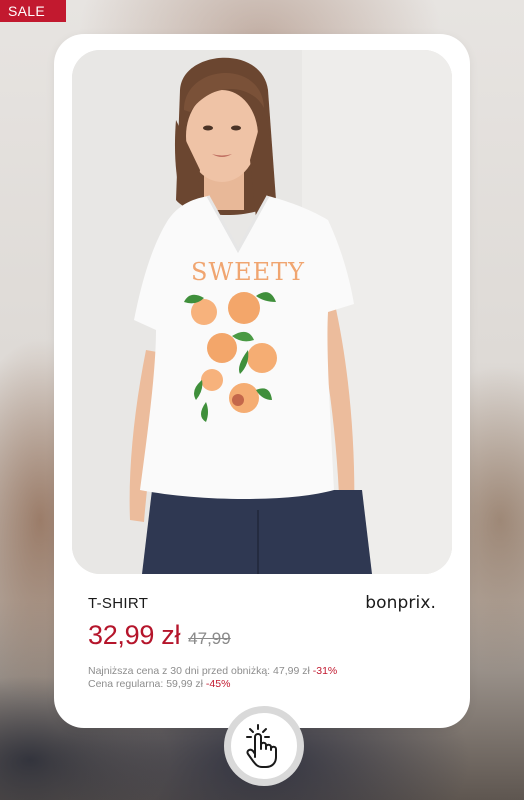 This screenshot has height=800, width=524. Describe the element at coordinates (33, 11) in the screenshot. I see `sale-badge: SALE` at that location.